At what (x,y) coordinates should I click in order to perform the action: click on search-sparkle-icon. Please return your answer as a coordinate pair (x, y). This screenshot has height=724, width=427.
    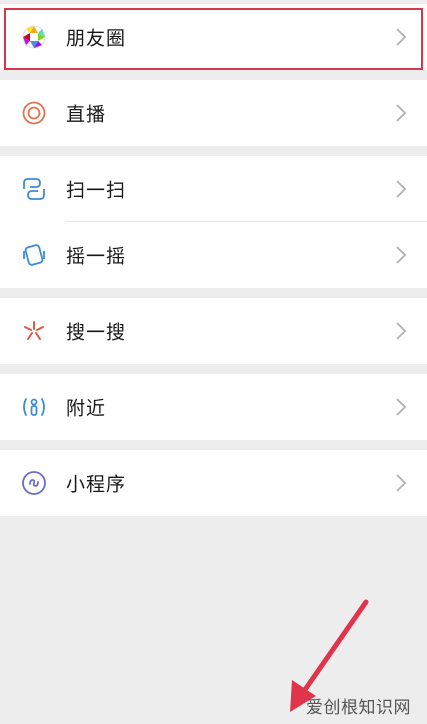
    Looking at the image, I should click on (34, 331).